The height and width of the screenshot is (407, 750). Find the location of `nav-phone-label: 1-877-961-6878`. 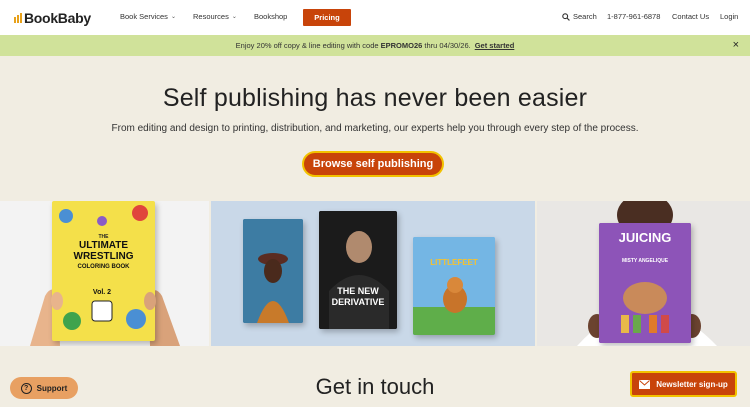

nav-phone-label: 1-877-961-6878 is located at coordinates (634, 16).